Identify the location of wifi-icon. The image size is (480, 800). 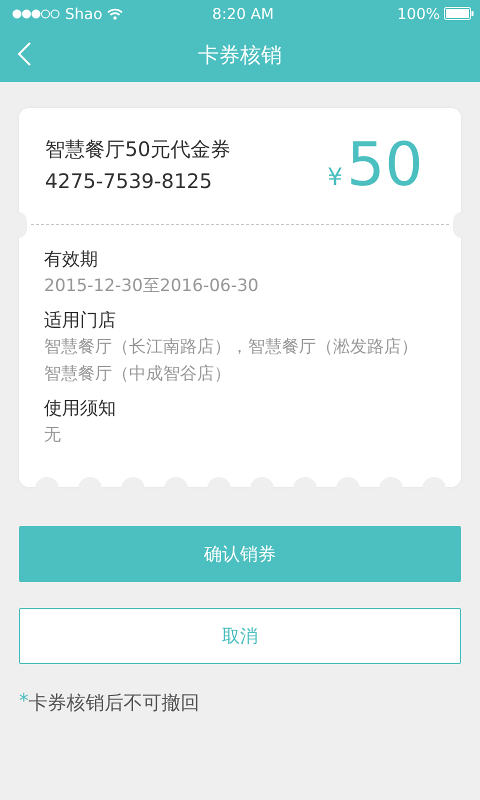
(115, 14).